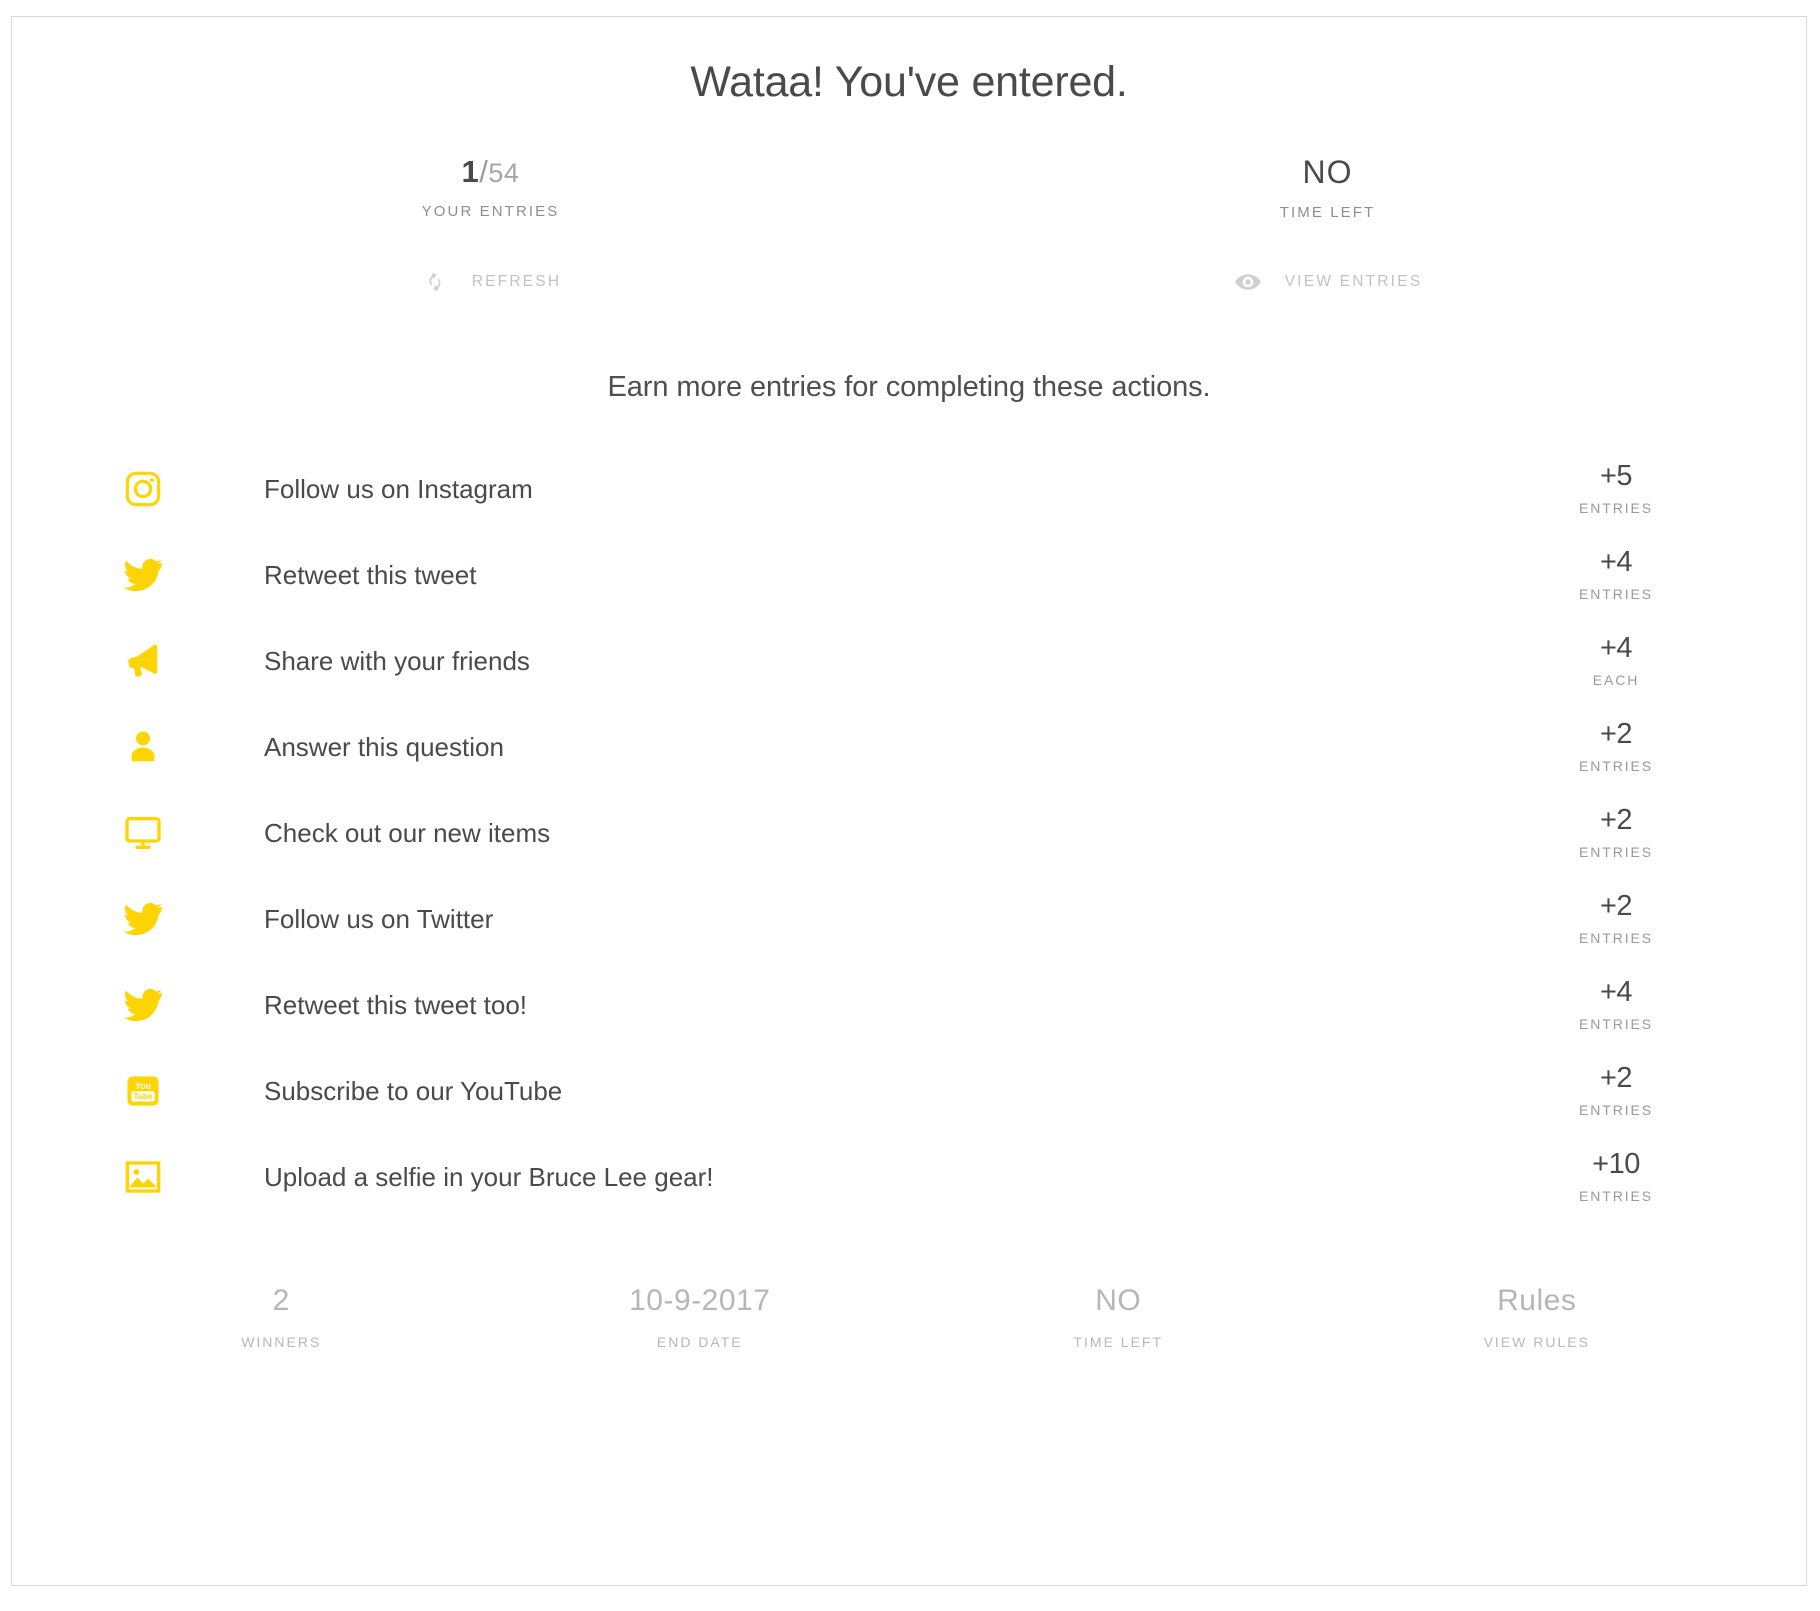 The image size is (1820, 1611). I want to click on action-label: Check out our new items, so click(407, 832).